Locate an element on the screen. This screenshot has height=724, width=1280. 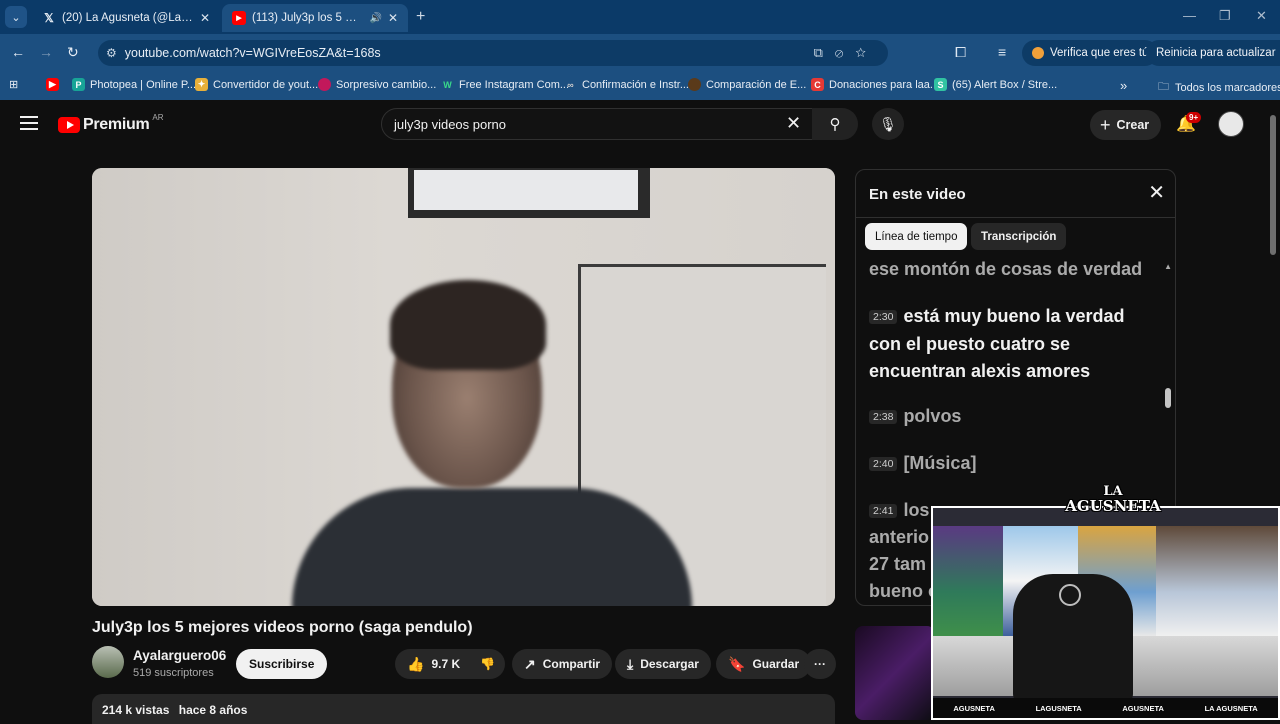
youtube-handle: LA AGUSNETA is located at coordinates (1231, 708).